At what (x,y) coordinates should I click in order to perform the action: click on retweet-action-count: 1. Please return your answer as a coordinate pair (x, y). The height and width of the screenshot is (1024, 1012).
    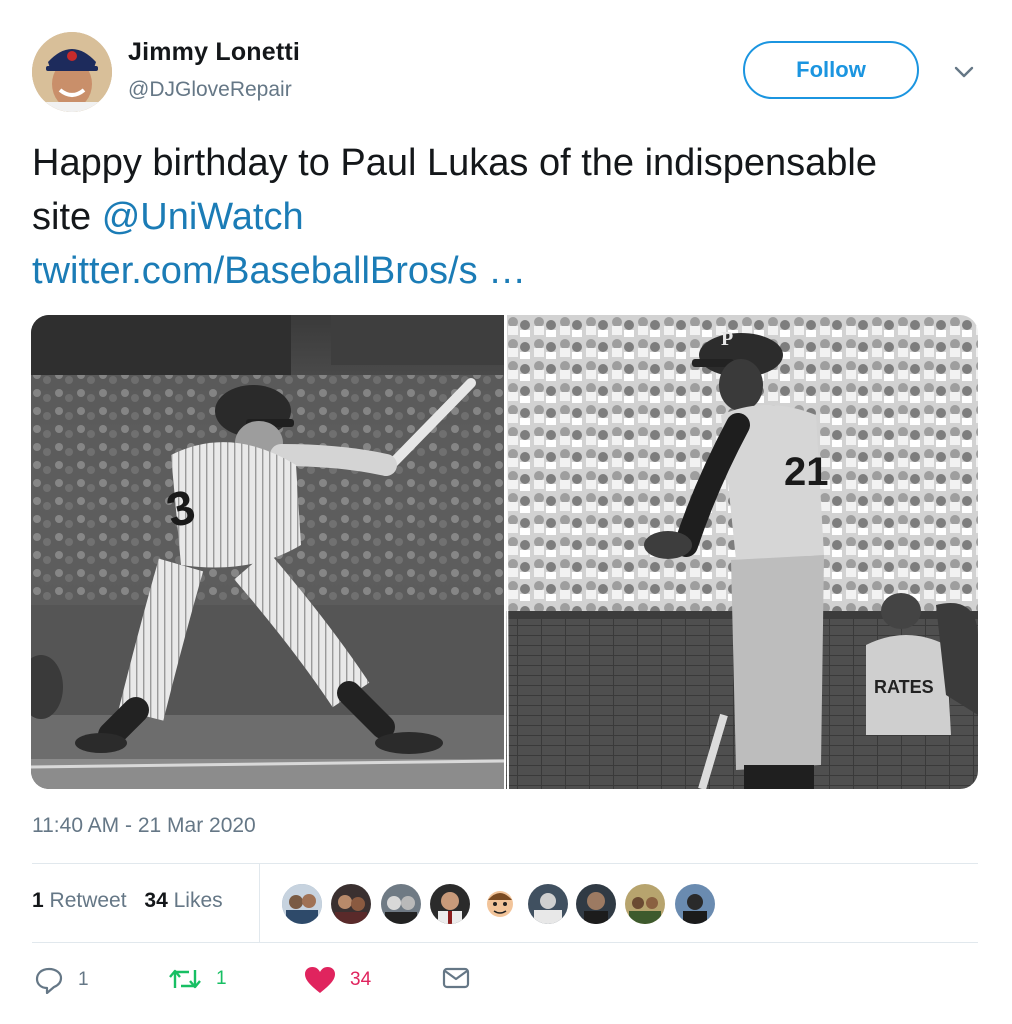
    Looking at the image, I should click on (221, 978).